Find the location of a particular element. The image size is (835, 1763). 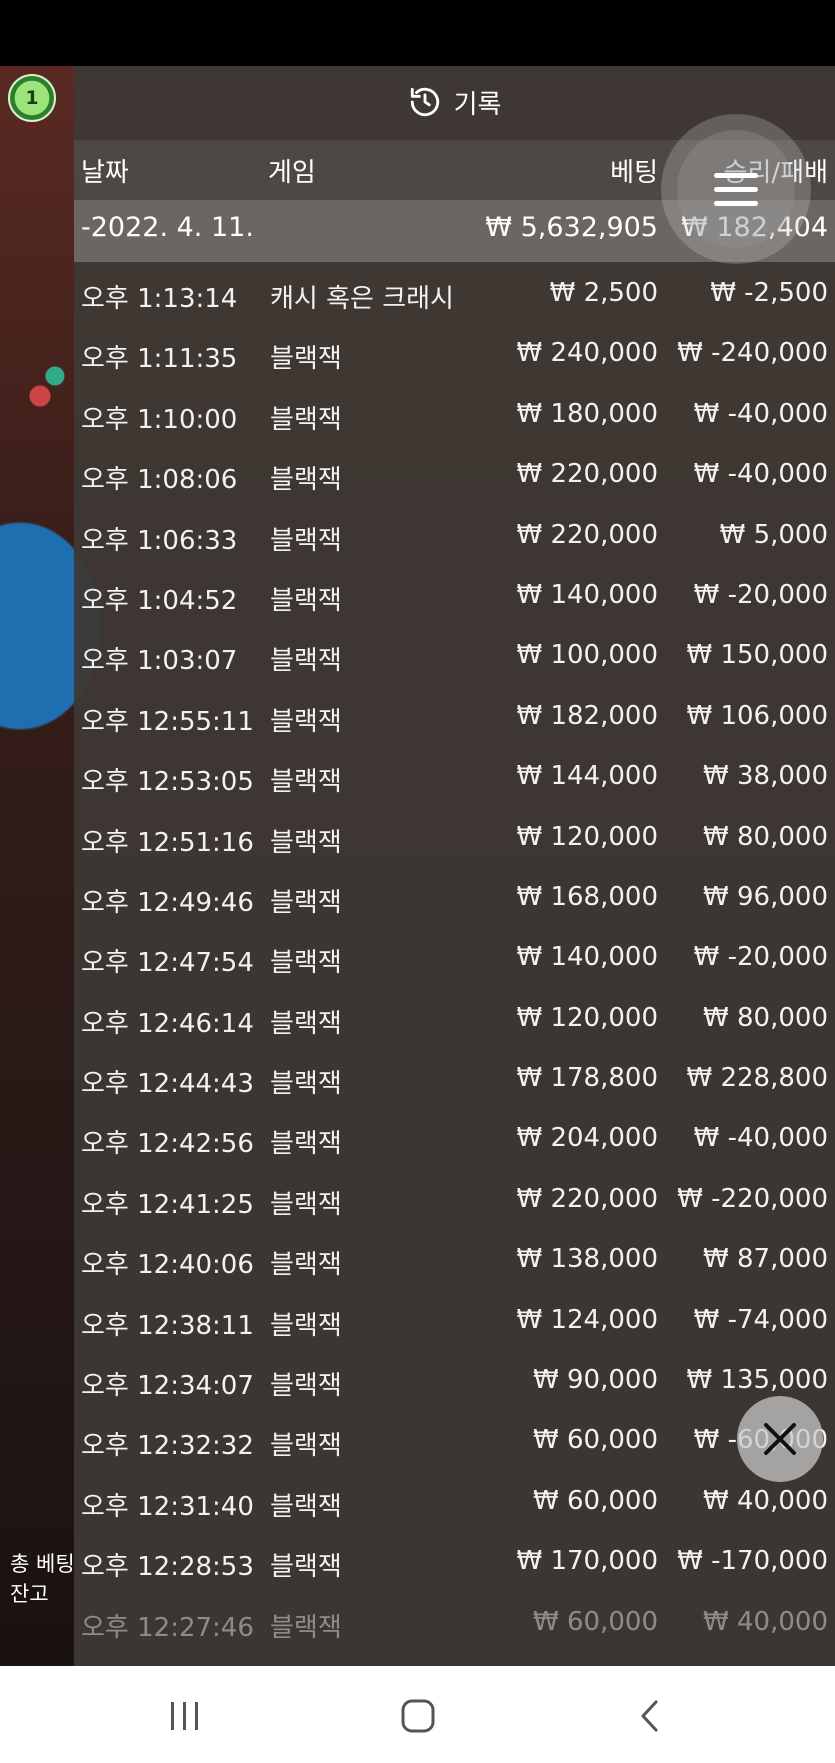

row-time: 오후 12:34:07 is located at coordinates (167, 1386).